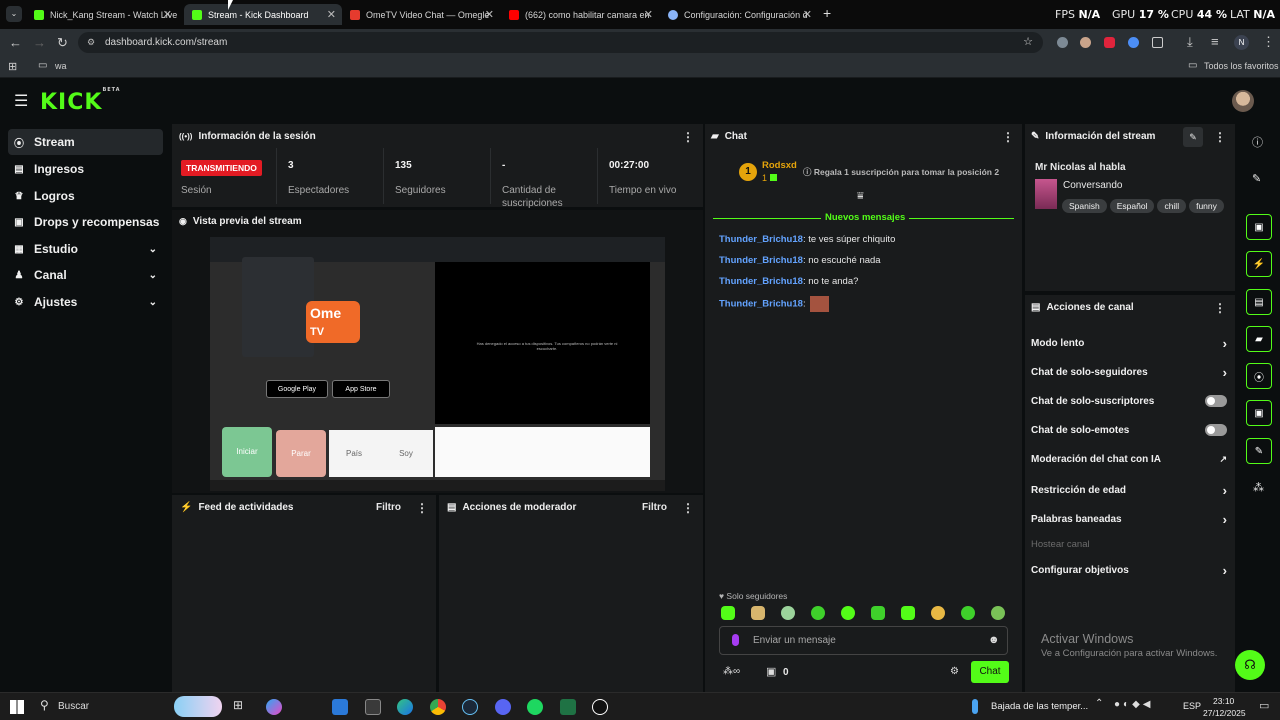  What do you see at coordinates (17, 707) in the screenshot?
I see `windows-start-icon` at bounding box center [17, 707].